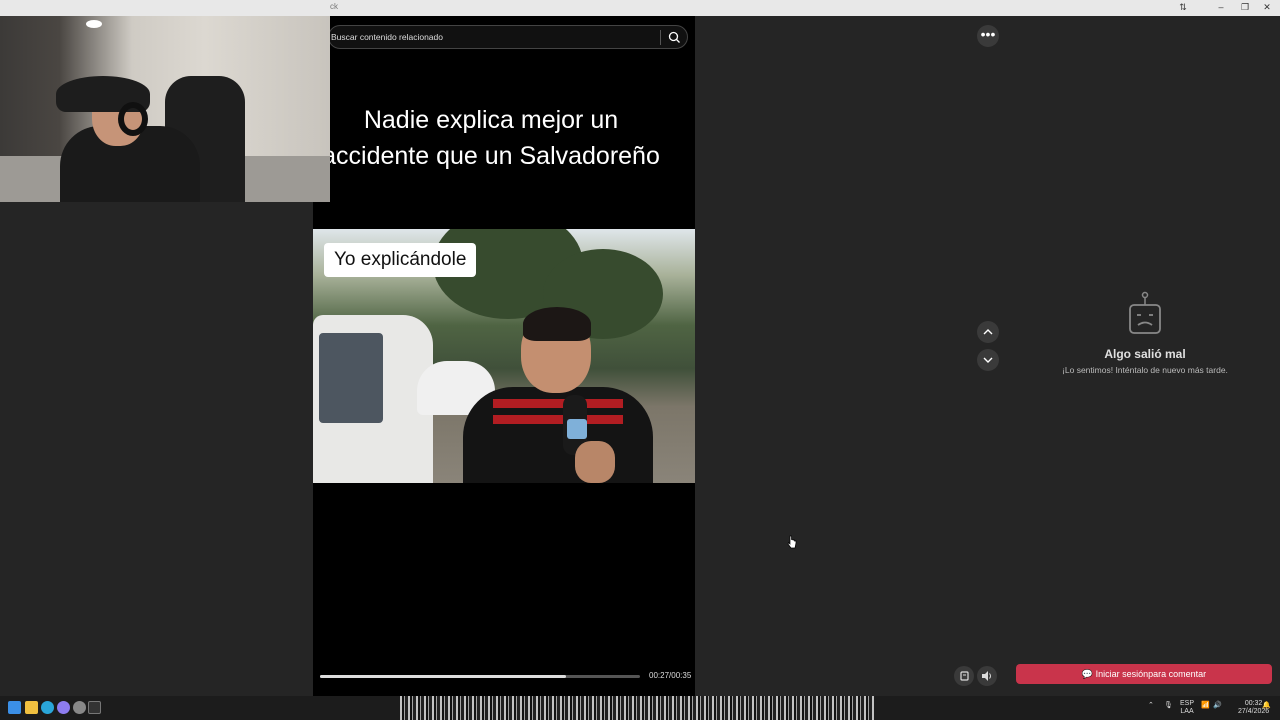 This screenshot has height=720, width=1280. Describe the element at coordinates (1151, 706) in the screenshot. I see `tray-chevron-icon: ⌃` at that location.